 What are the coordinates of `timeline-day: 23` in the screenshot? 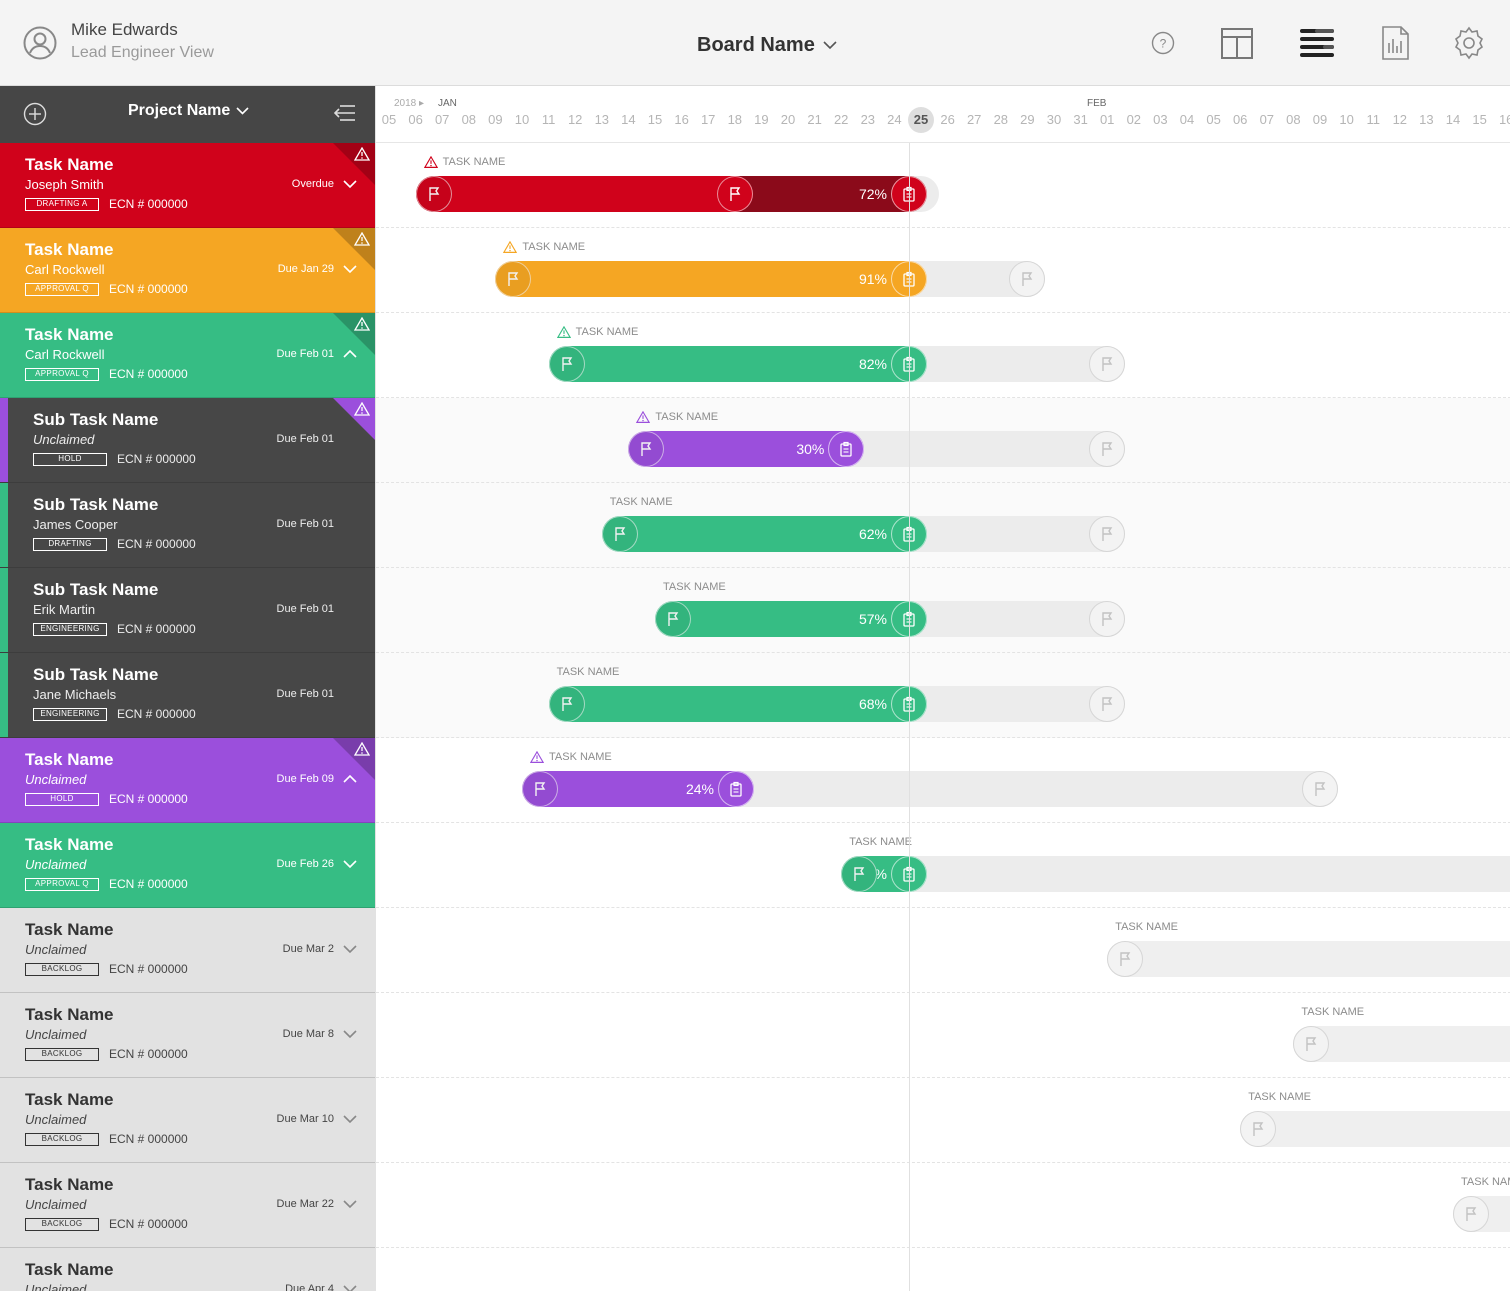 It's located at (868, 120).